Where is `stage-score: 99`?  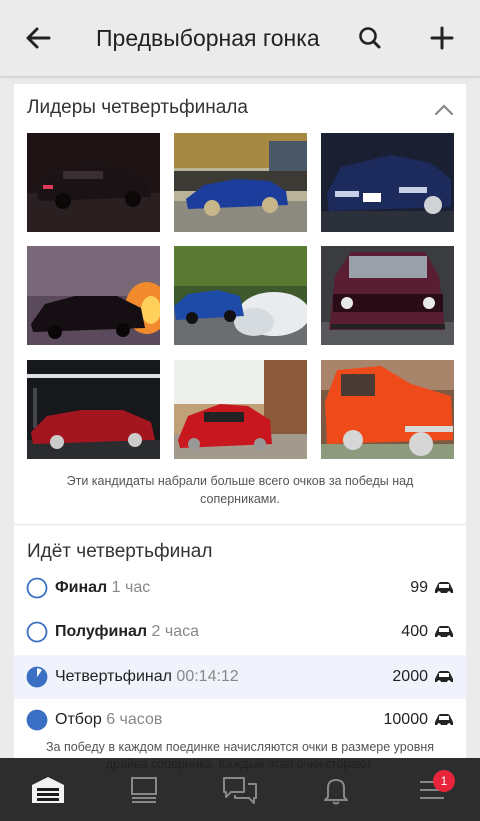 stage-score: 99 is located at coordinates (419, 587).